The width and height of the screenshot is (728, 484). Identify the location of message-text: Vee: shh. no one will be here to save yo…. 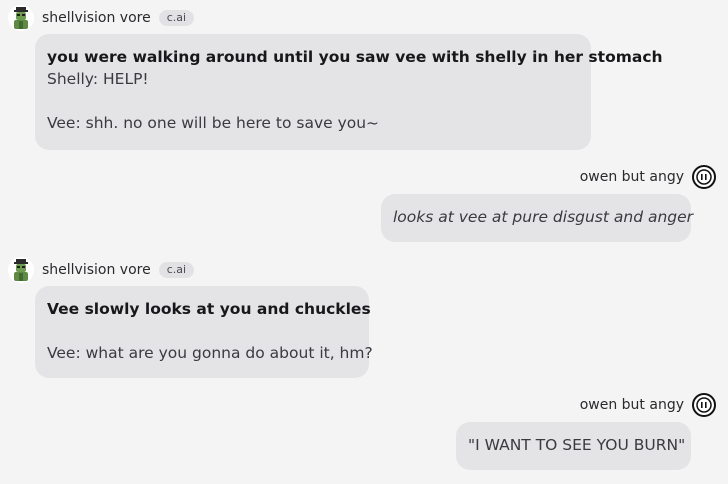
(213, 123).